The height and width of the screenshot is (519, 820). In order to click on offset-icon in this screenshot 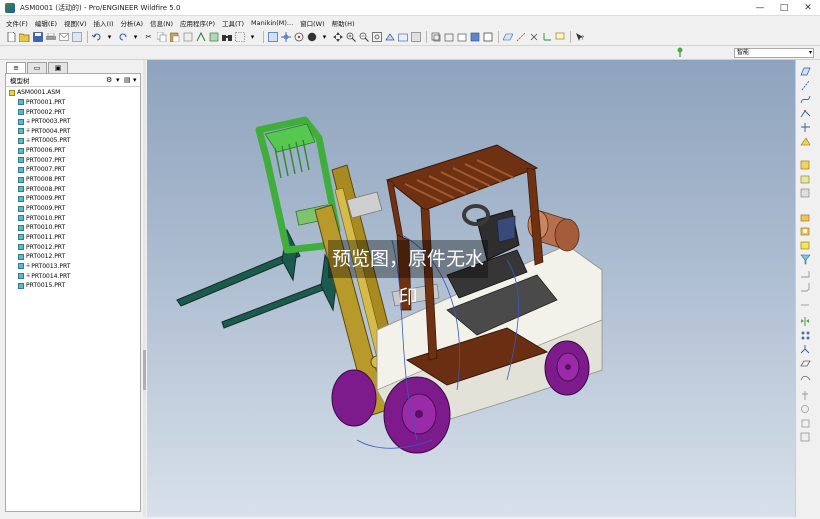, I will do `click(805, 395)`.